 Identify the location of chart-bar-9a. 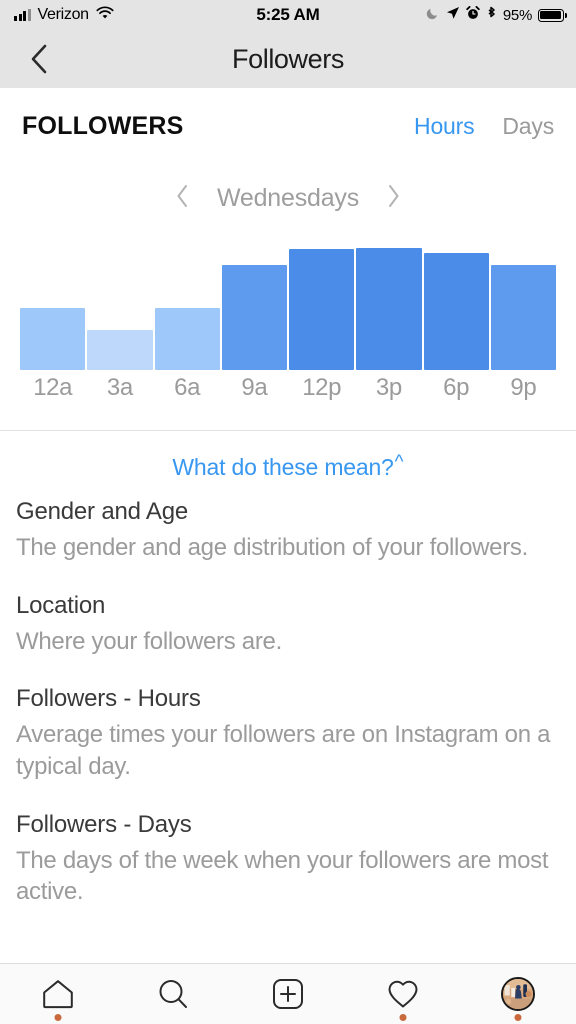
(254, 317).